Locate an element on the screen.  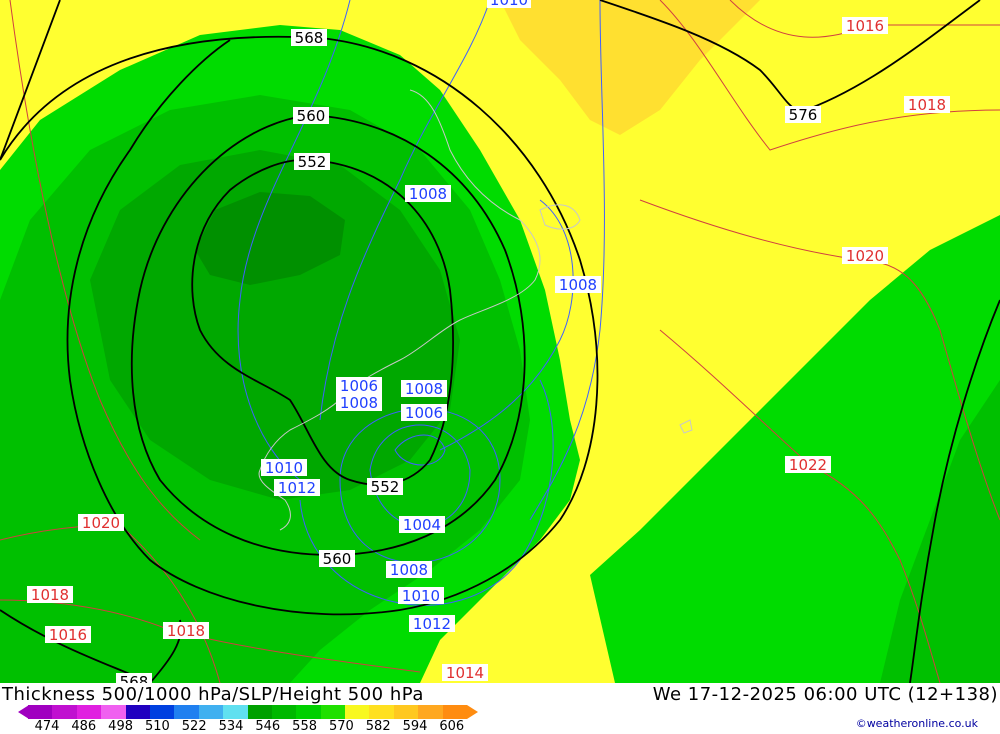
map-valid-time: We 17-12-2025 06:00 UTC (12+138) is located at coordinates (825, 694).